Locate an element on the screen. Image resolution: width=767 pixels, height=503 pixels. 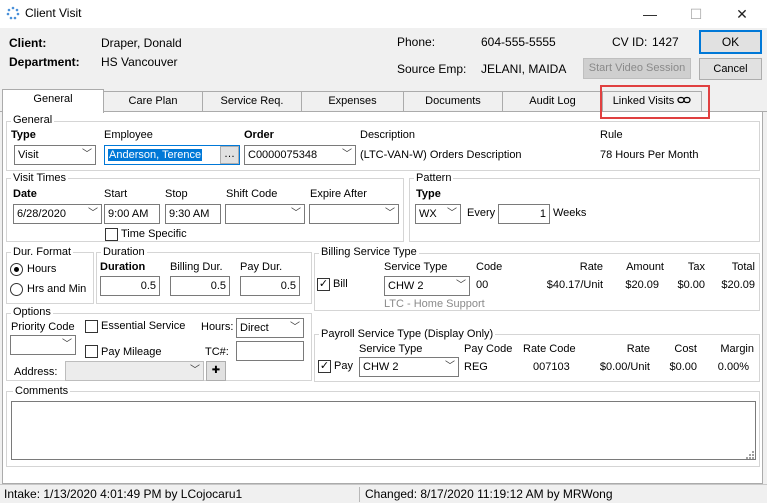
pay-label: Pay is located at coordinates (343, 366).